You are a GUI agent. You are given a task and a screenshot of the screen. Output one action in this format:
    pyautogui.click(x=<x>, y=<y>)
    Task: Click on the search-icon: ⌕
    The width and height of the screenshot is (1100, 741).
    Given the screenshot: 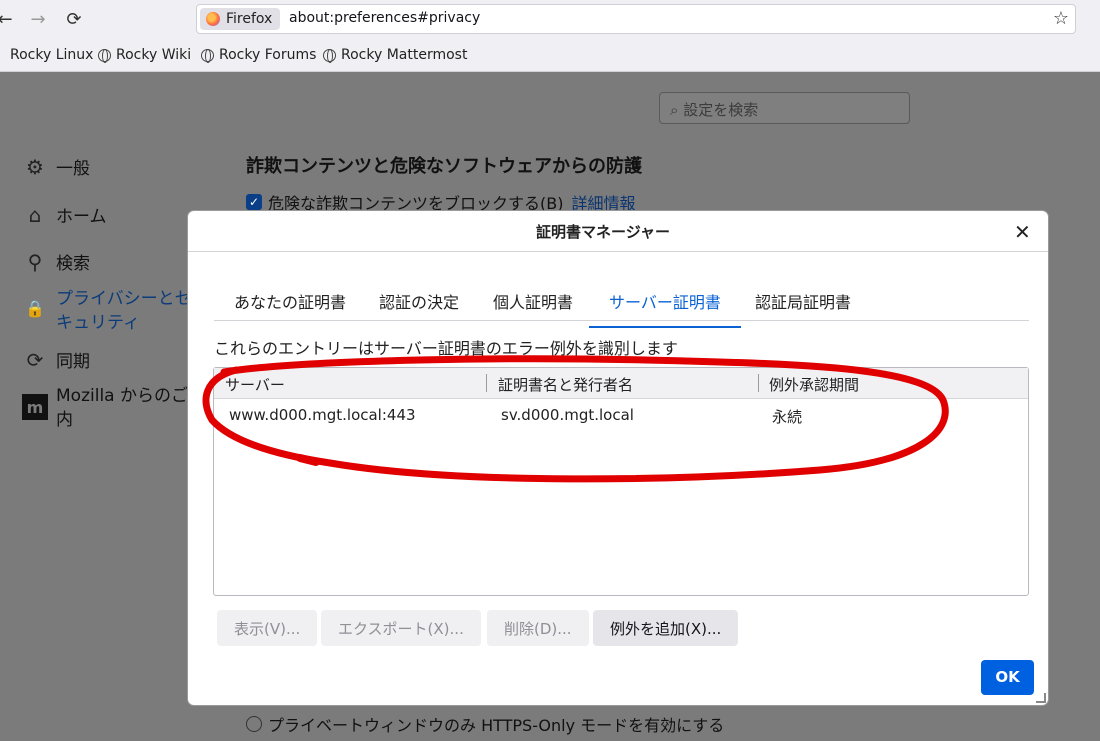 What is the action you would take?
    pyautogui.click(x=674, y=110)
    